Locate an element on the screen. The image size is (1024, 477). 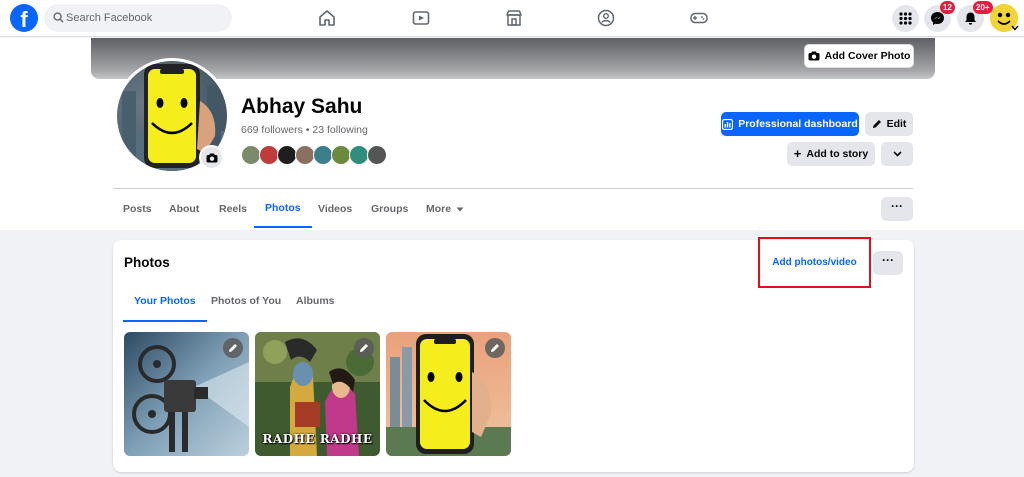
add-photos-video-link: Add photos/video is located at coordinates (814, 262).